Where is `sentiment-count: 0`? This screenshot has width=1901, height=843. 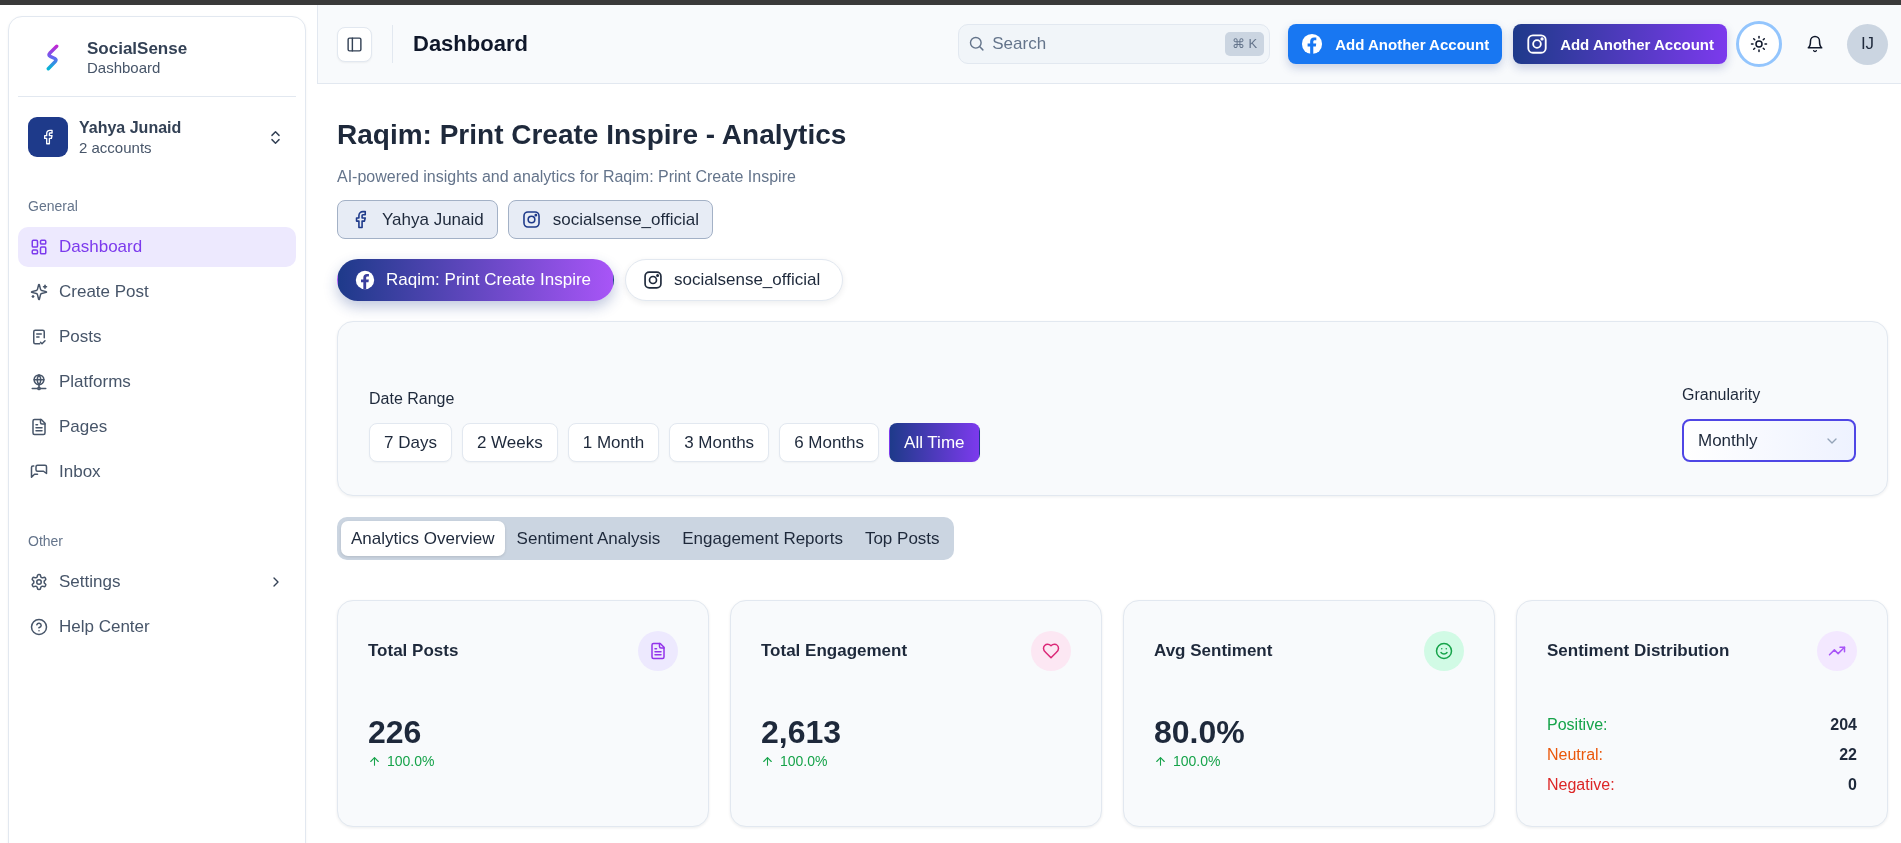 sentiment-count: 0 is located at coordinates (1852, 785).